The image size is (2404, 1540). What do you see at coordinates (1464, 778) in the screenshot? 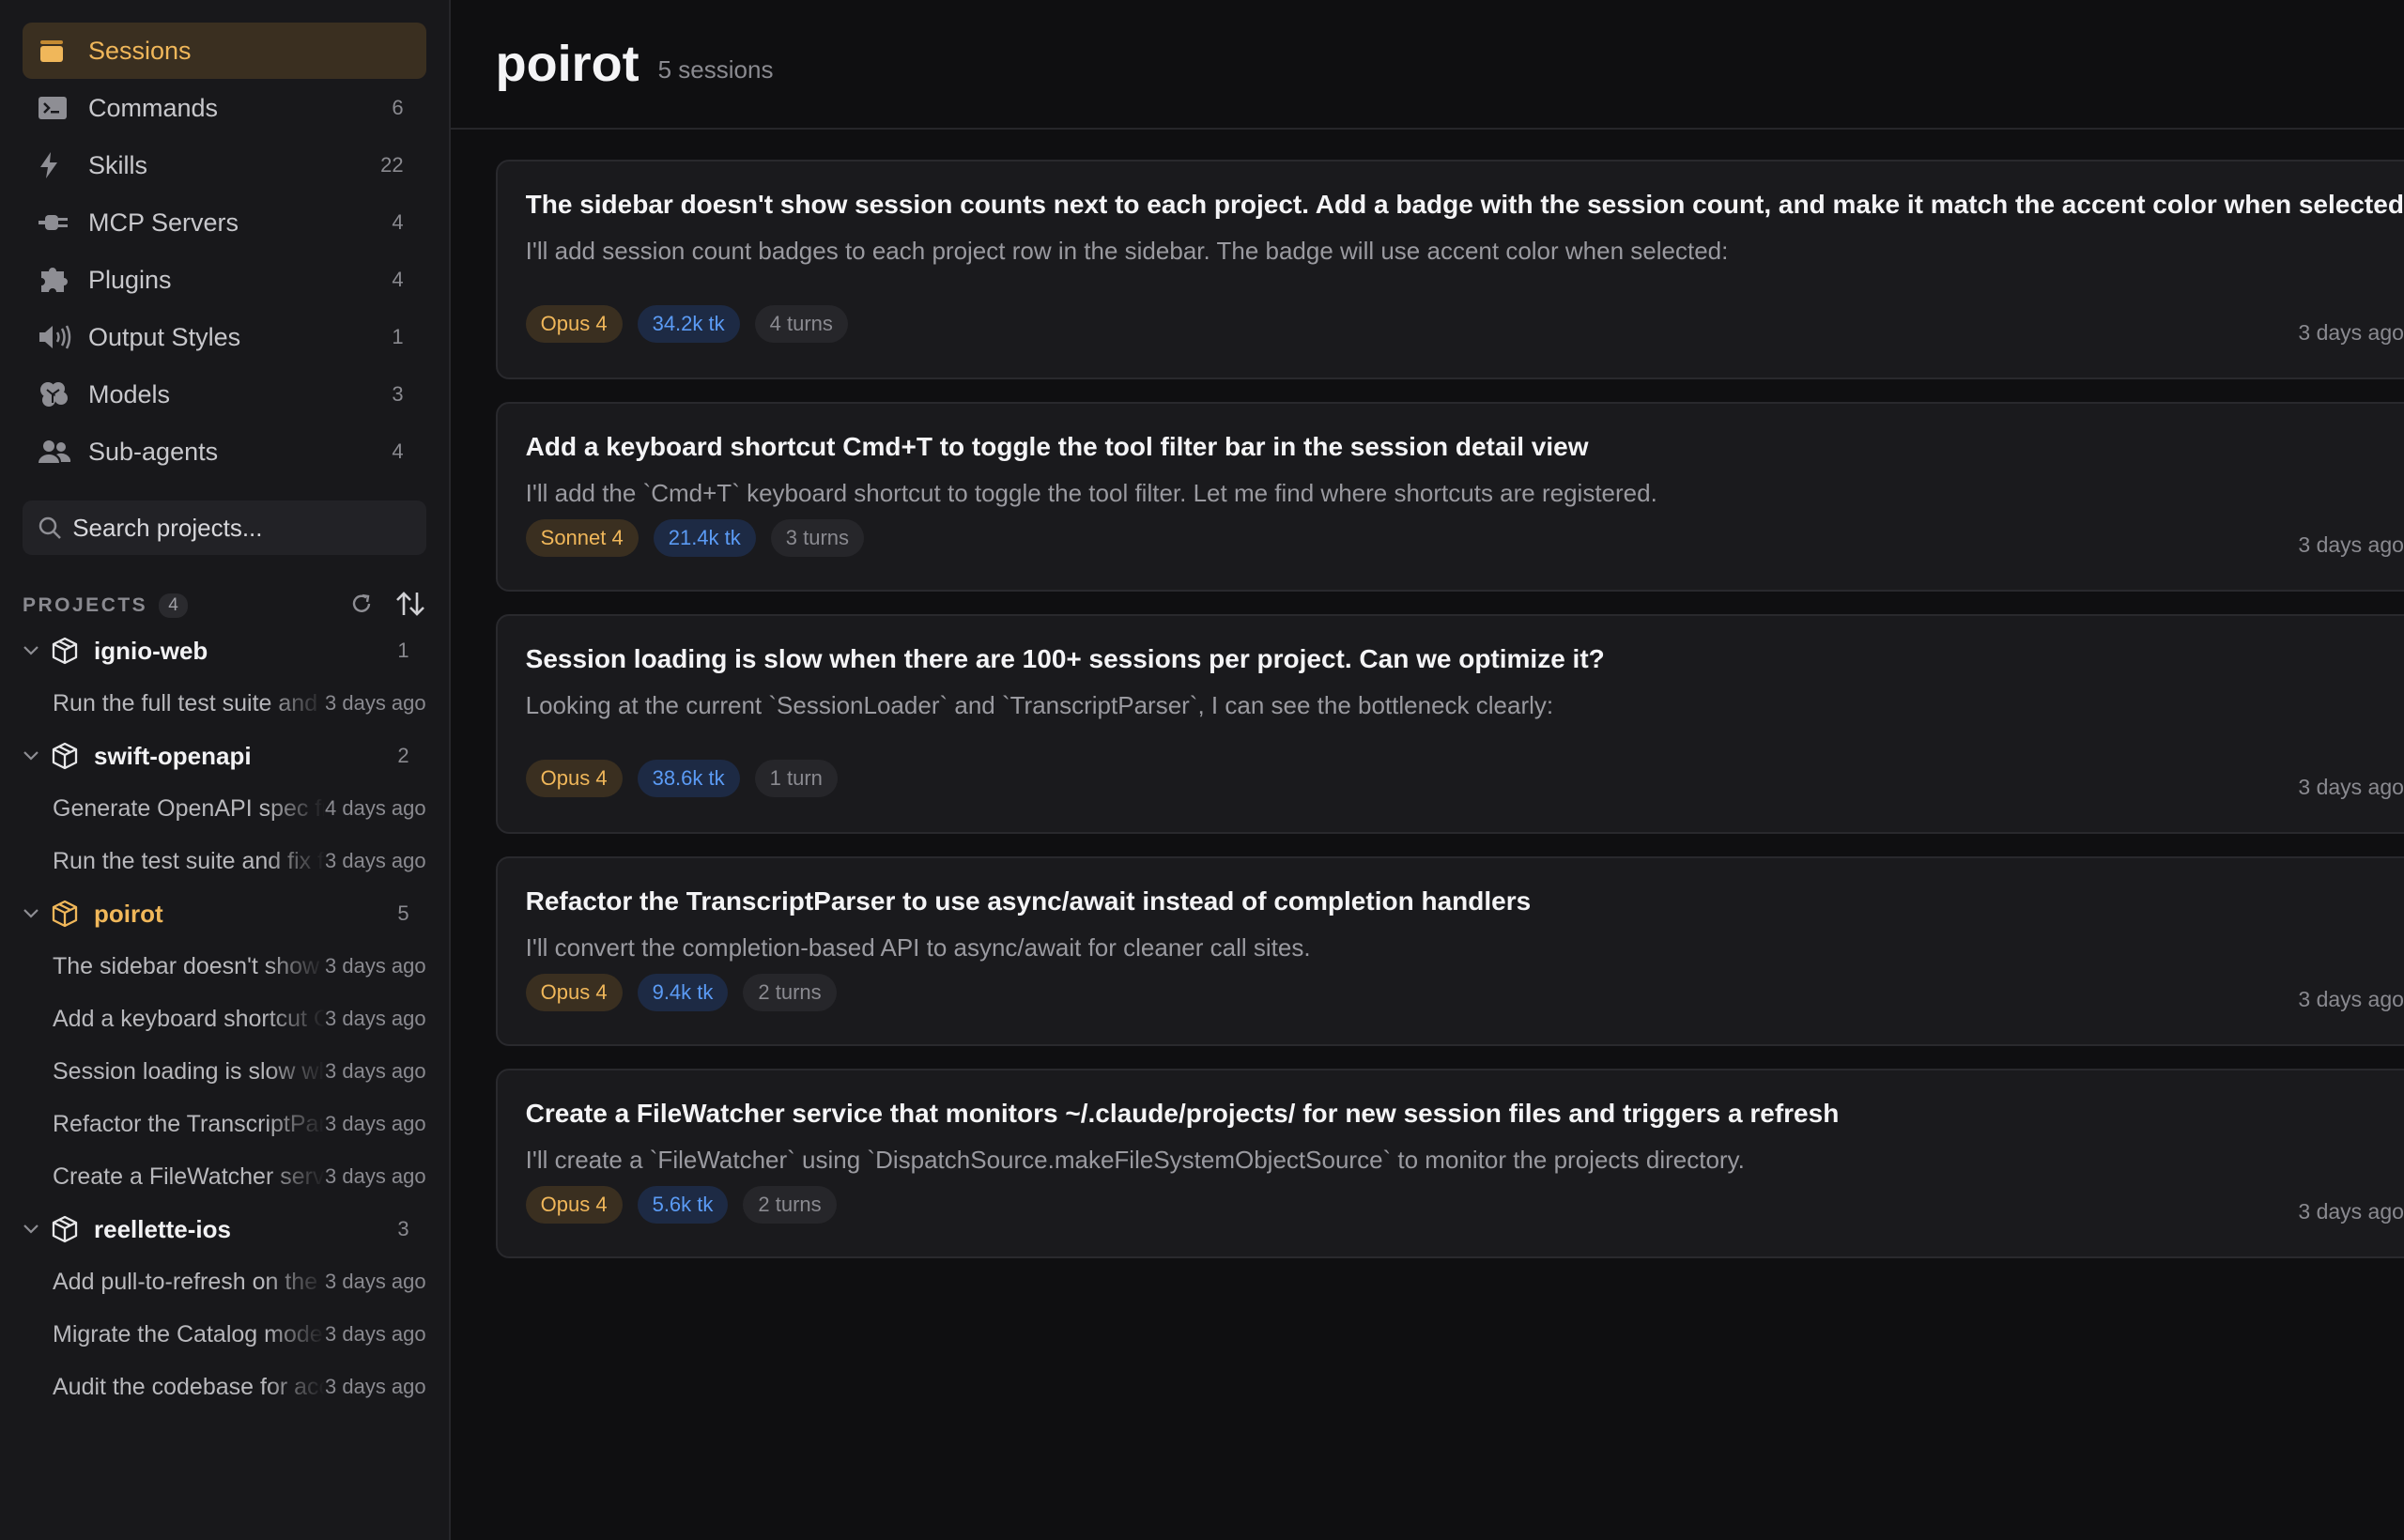
I see `session-card-meta: Opus 4 38.6k tk 1 turn` at bounding box center [1464, 778].